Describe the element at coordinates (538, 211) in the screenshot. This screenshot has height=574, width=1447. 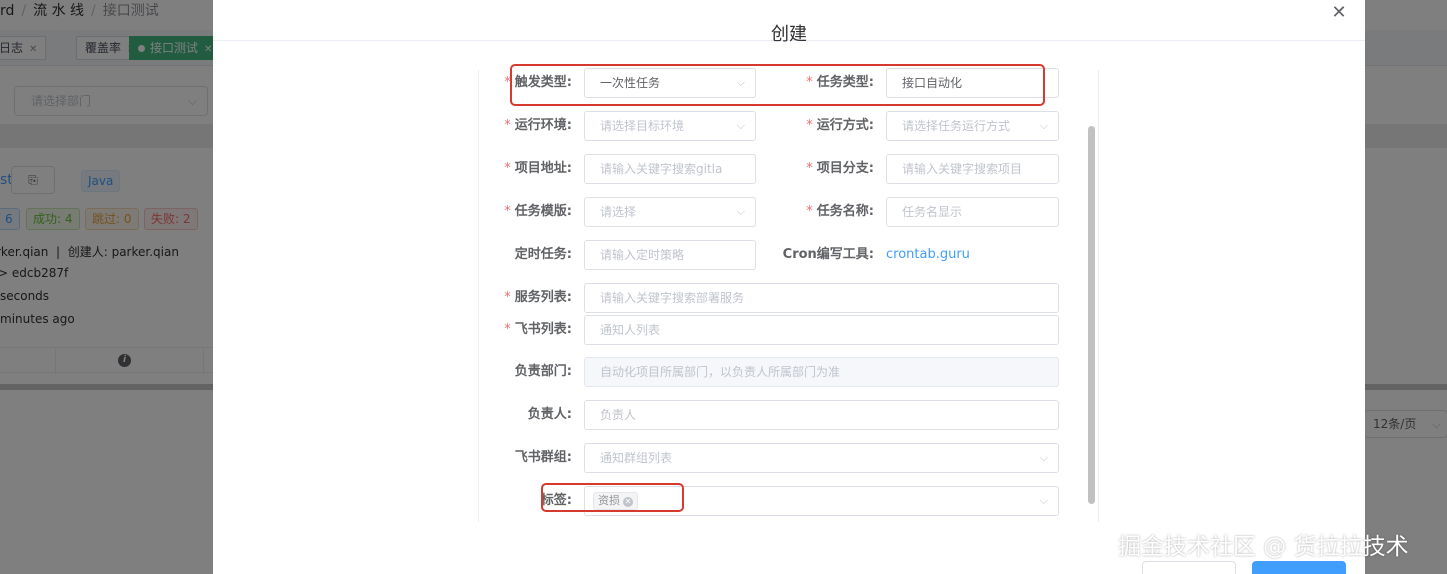
I see `template-label: * 任务模版:` at that location.